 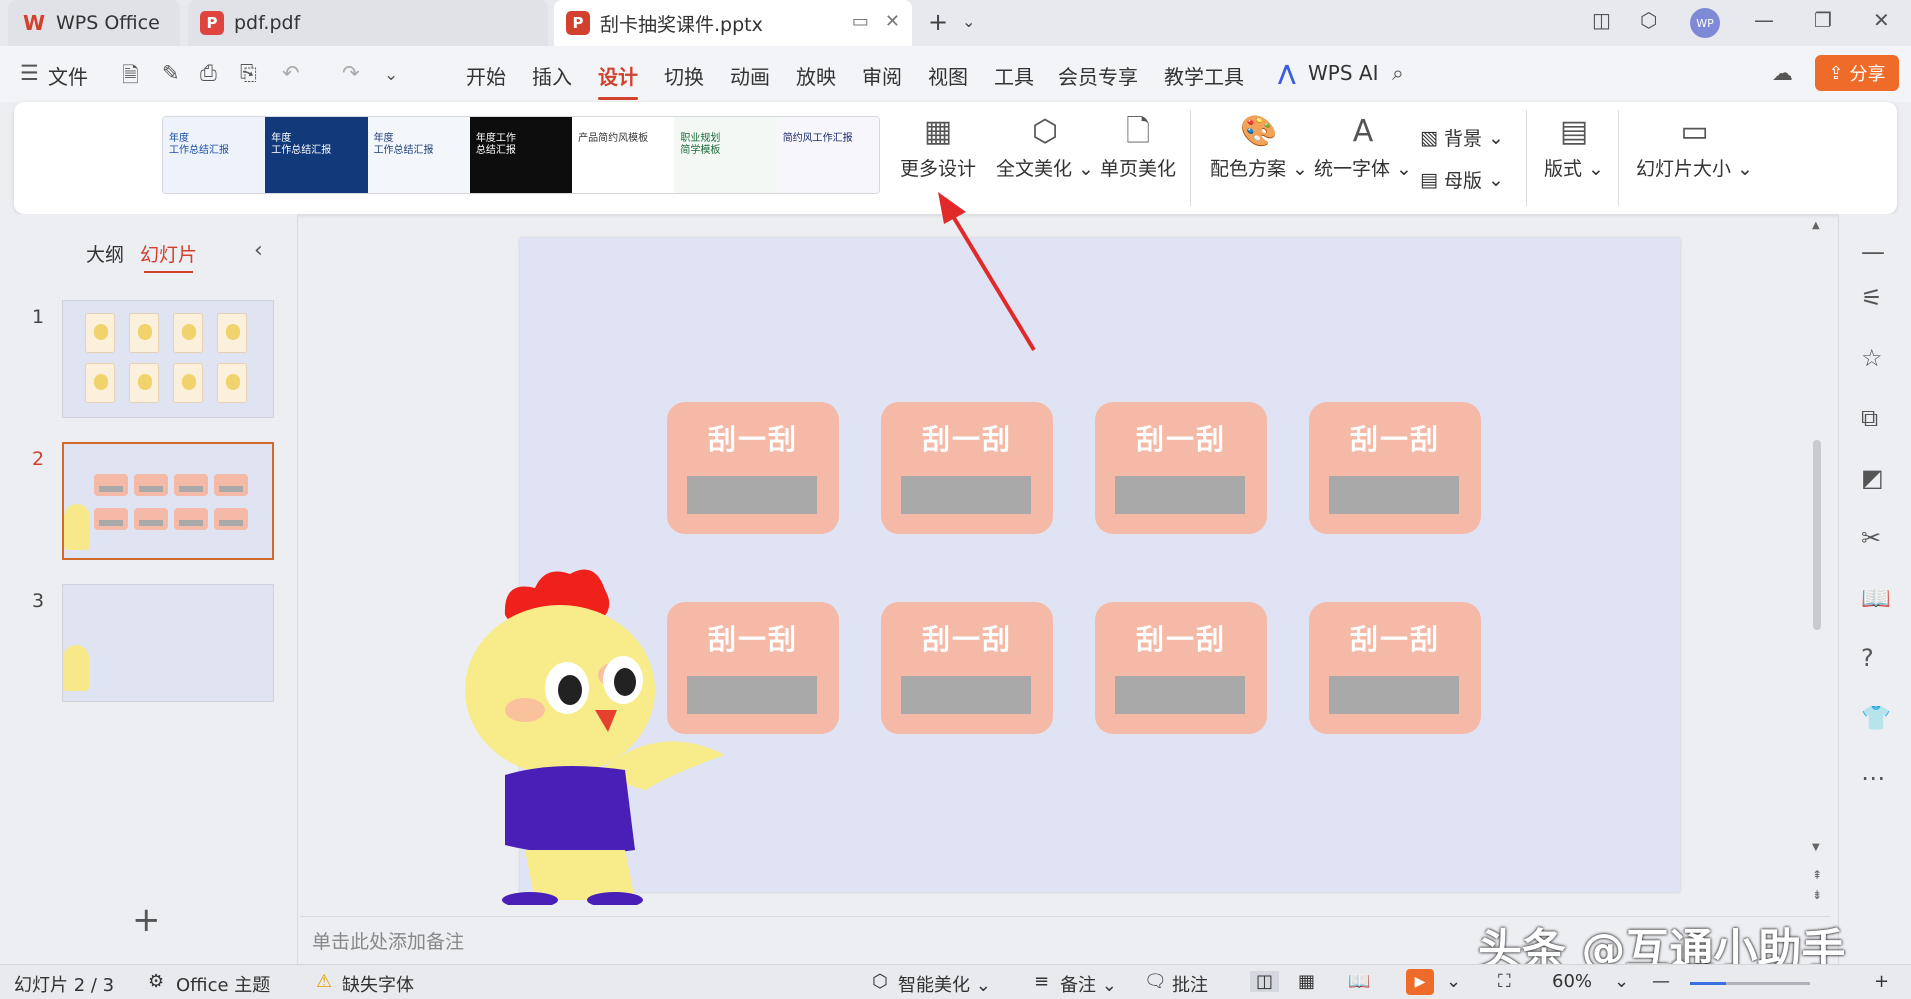 What do you see at coordinates (1816, 847) in the screenshot?
I see `scroll-down-icon: ▼` at bounding box center [1816, 847].